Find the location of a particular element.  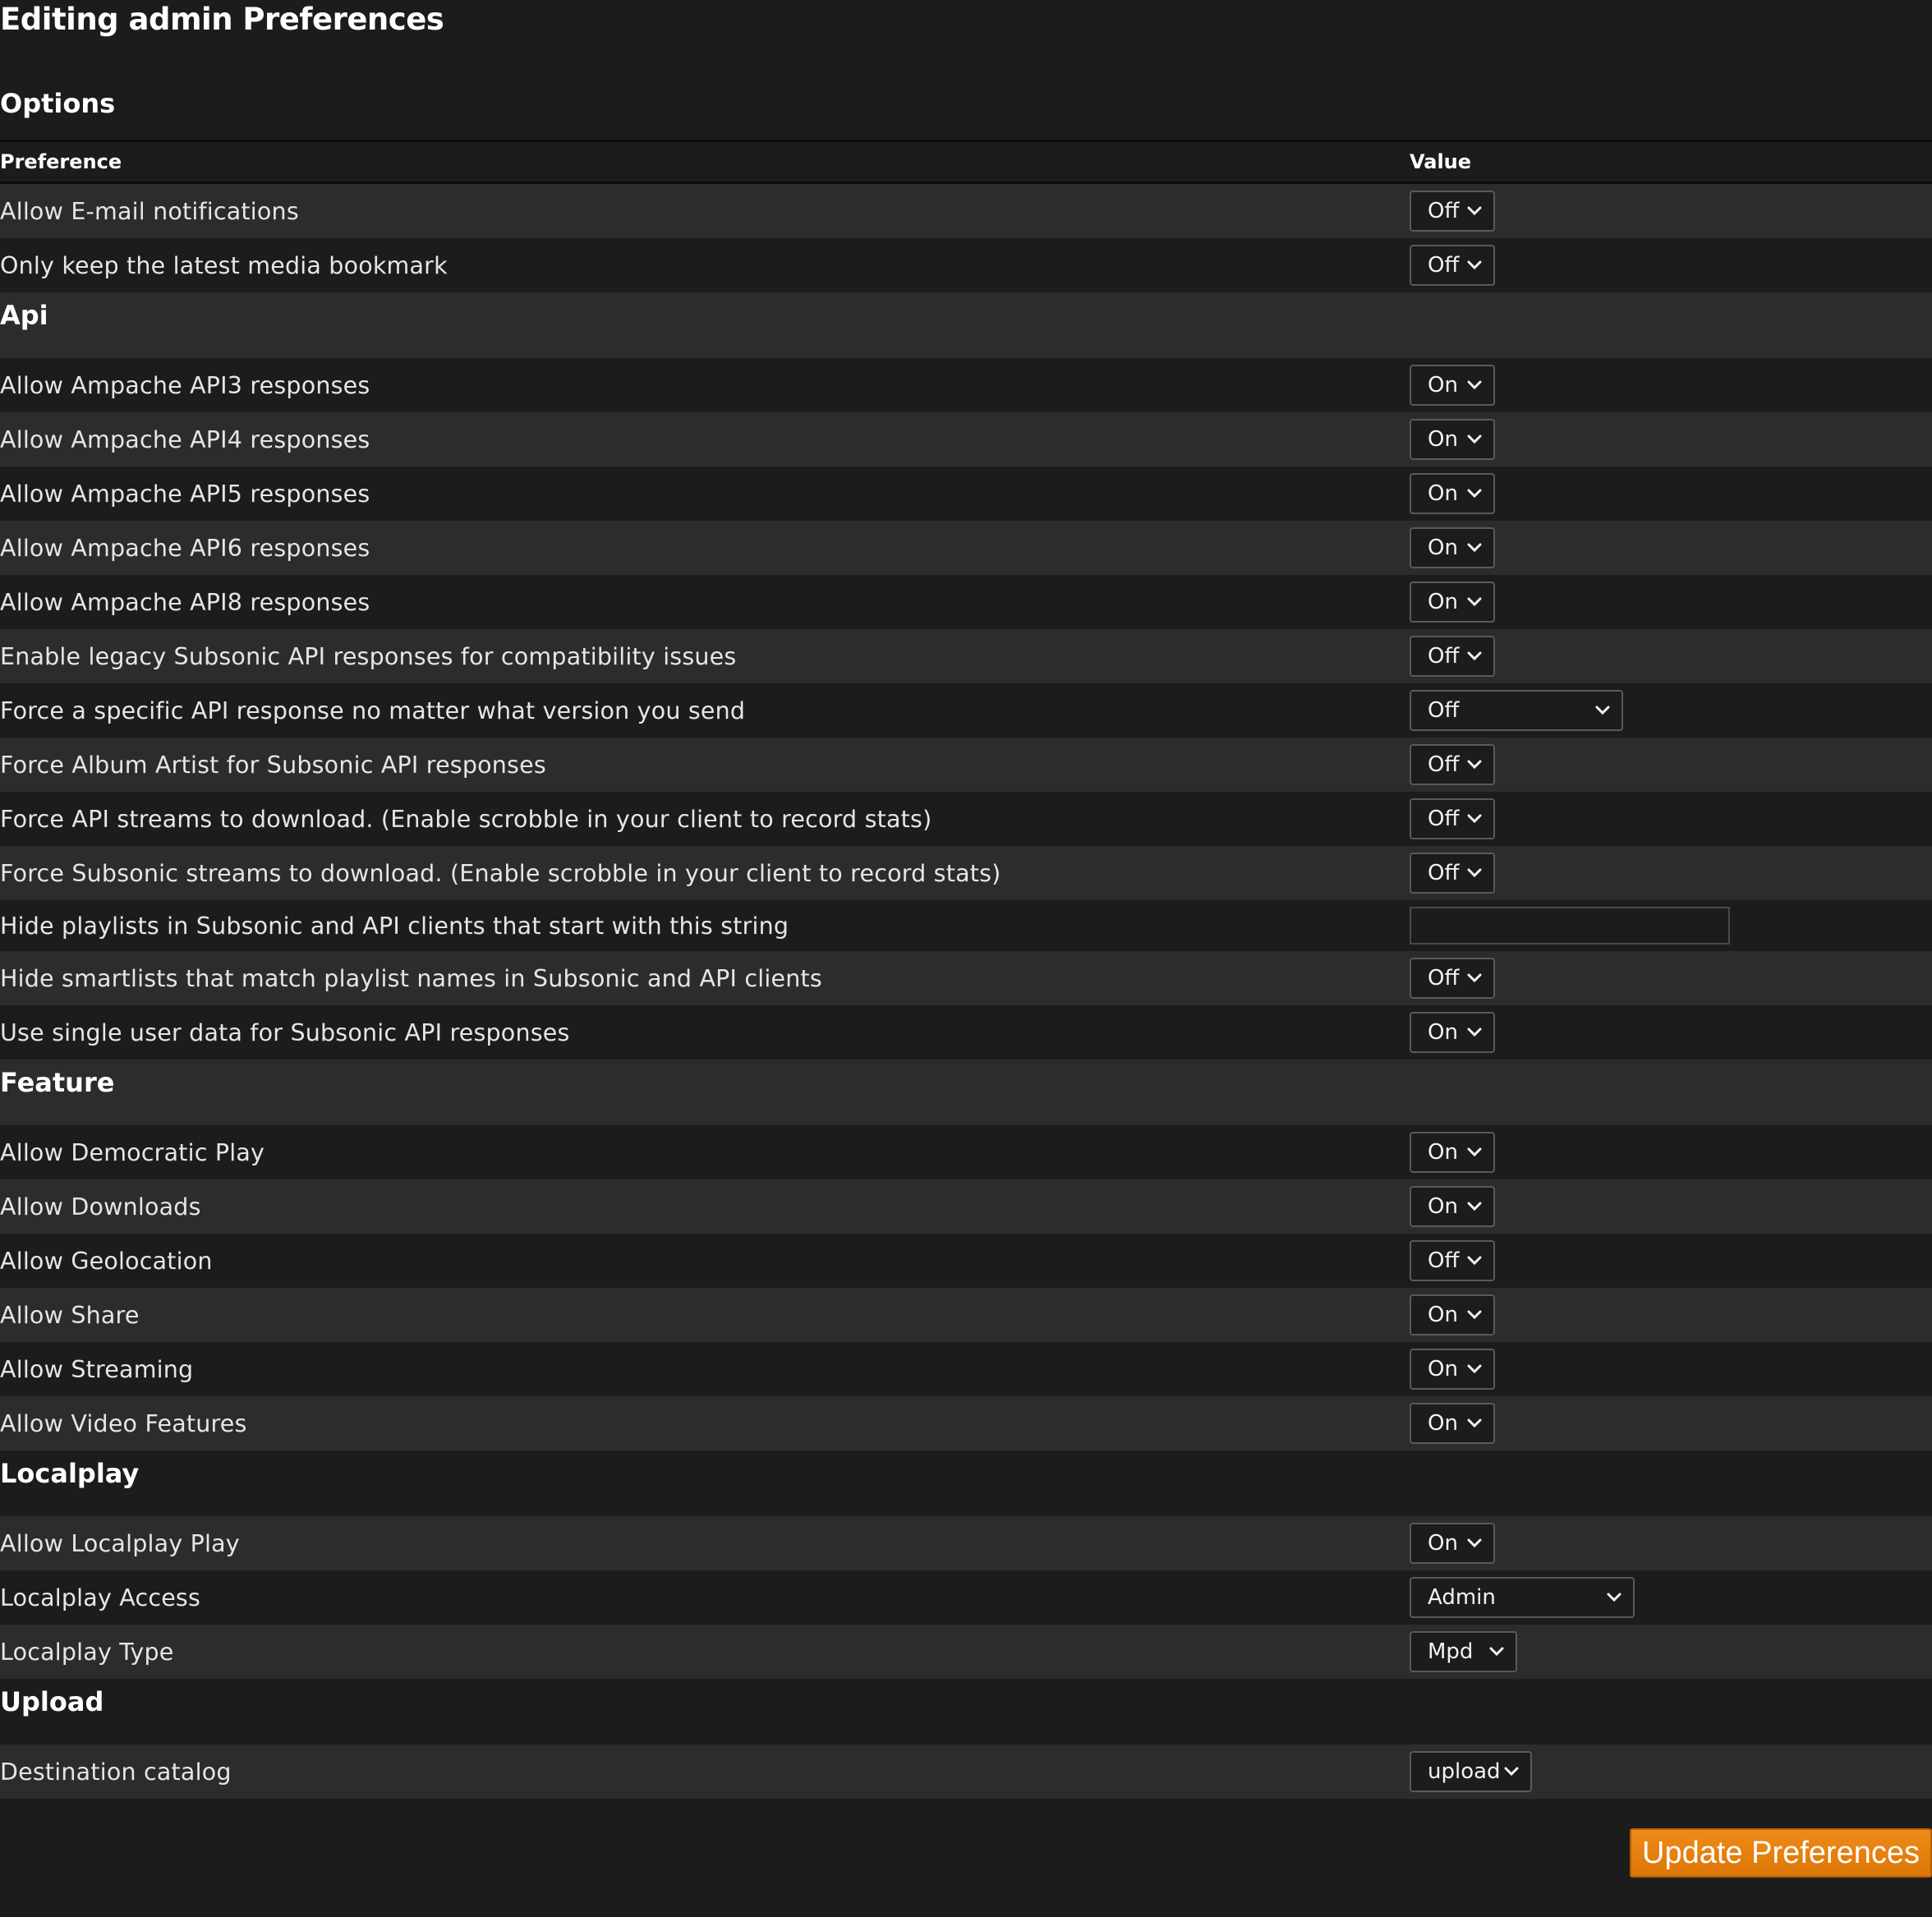

section-title-api: Api is located at coordinates (24, 315).